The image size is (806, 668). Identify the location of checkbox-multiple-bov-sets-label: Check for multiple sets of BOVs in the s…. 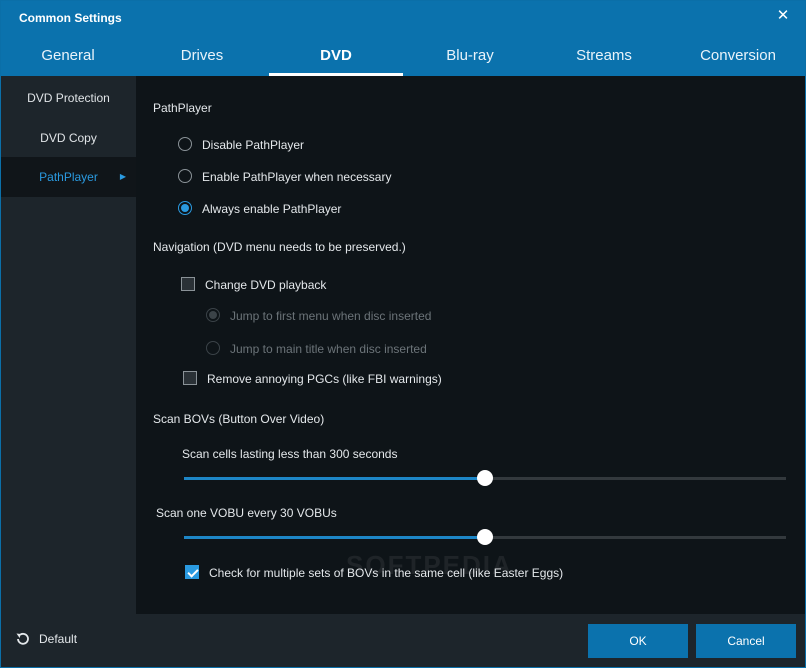
(386, 573).